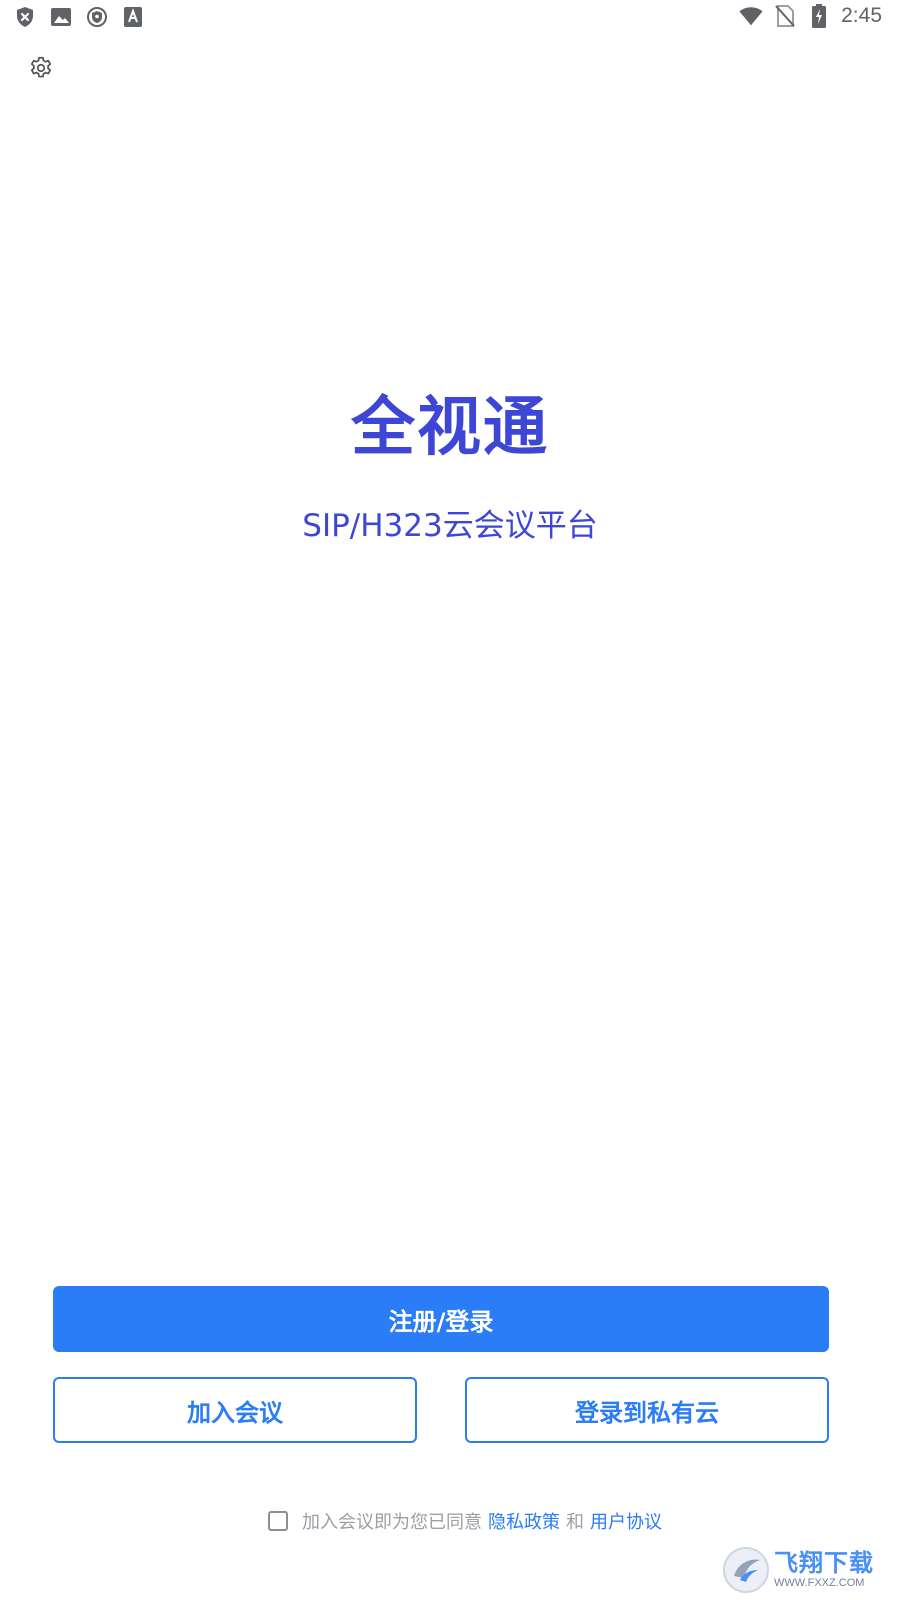 This screenshot has height=1600, width=900. I want to click on gear-icon, so click(41, 67).